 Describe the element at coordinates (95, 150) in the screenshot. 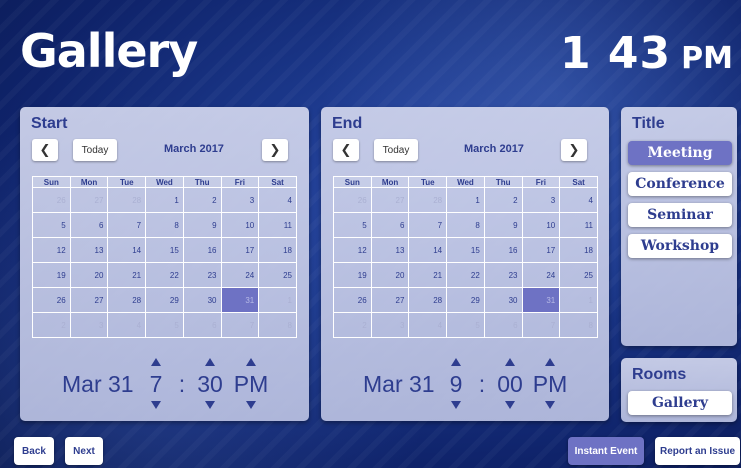

I see `start-today-button: Today` at that location.